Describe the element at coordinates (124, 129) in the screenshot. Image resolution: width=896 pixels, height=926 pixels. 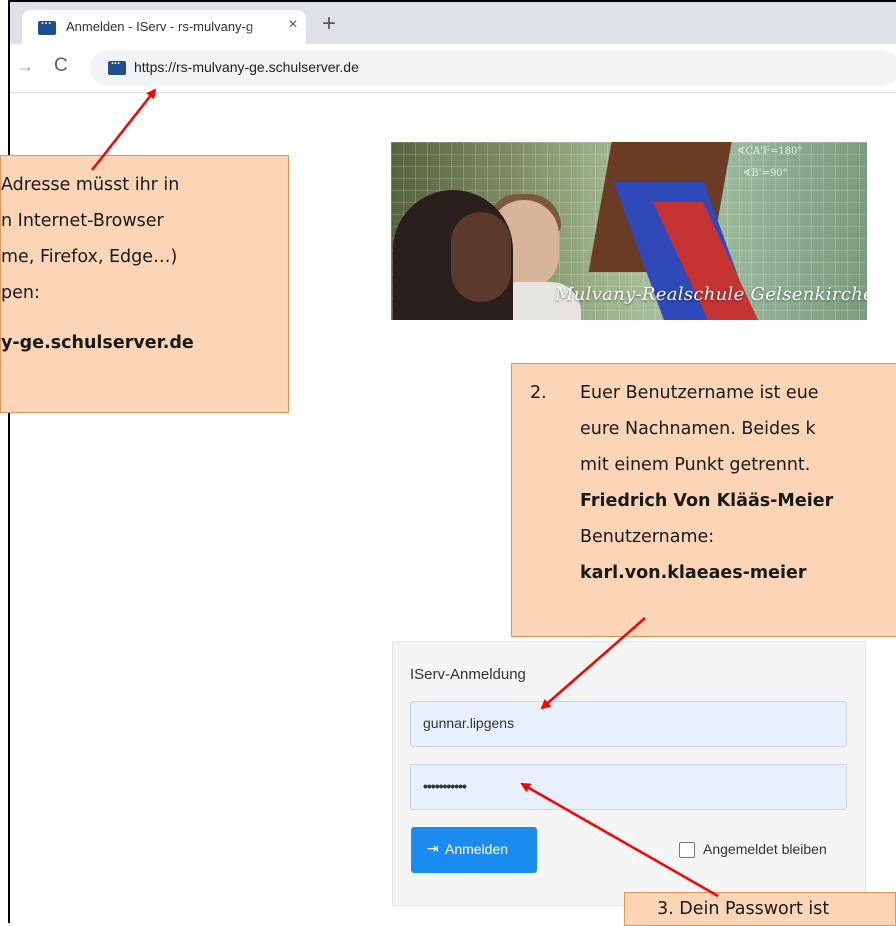
I see `arrow-to-url` at that location.